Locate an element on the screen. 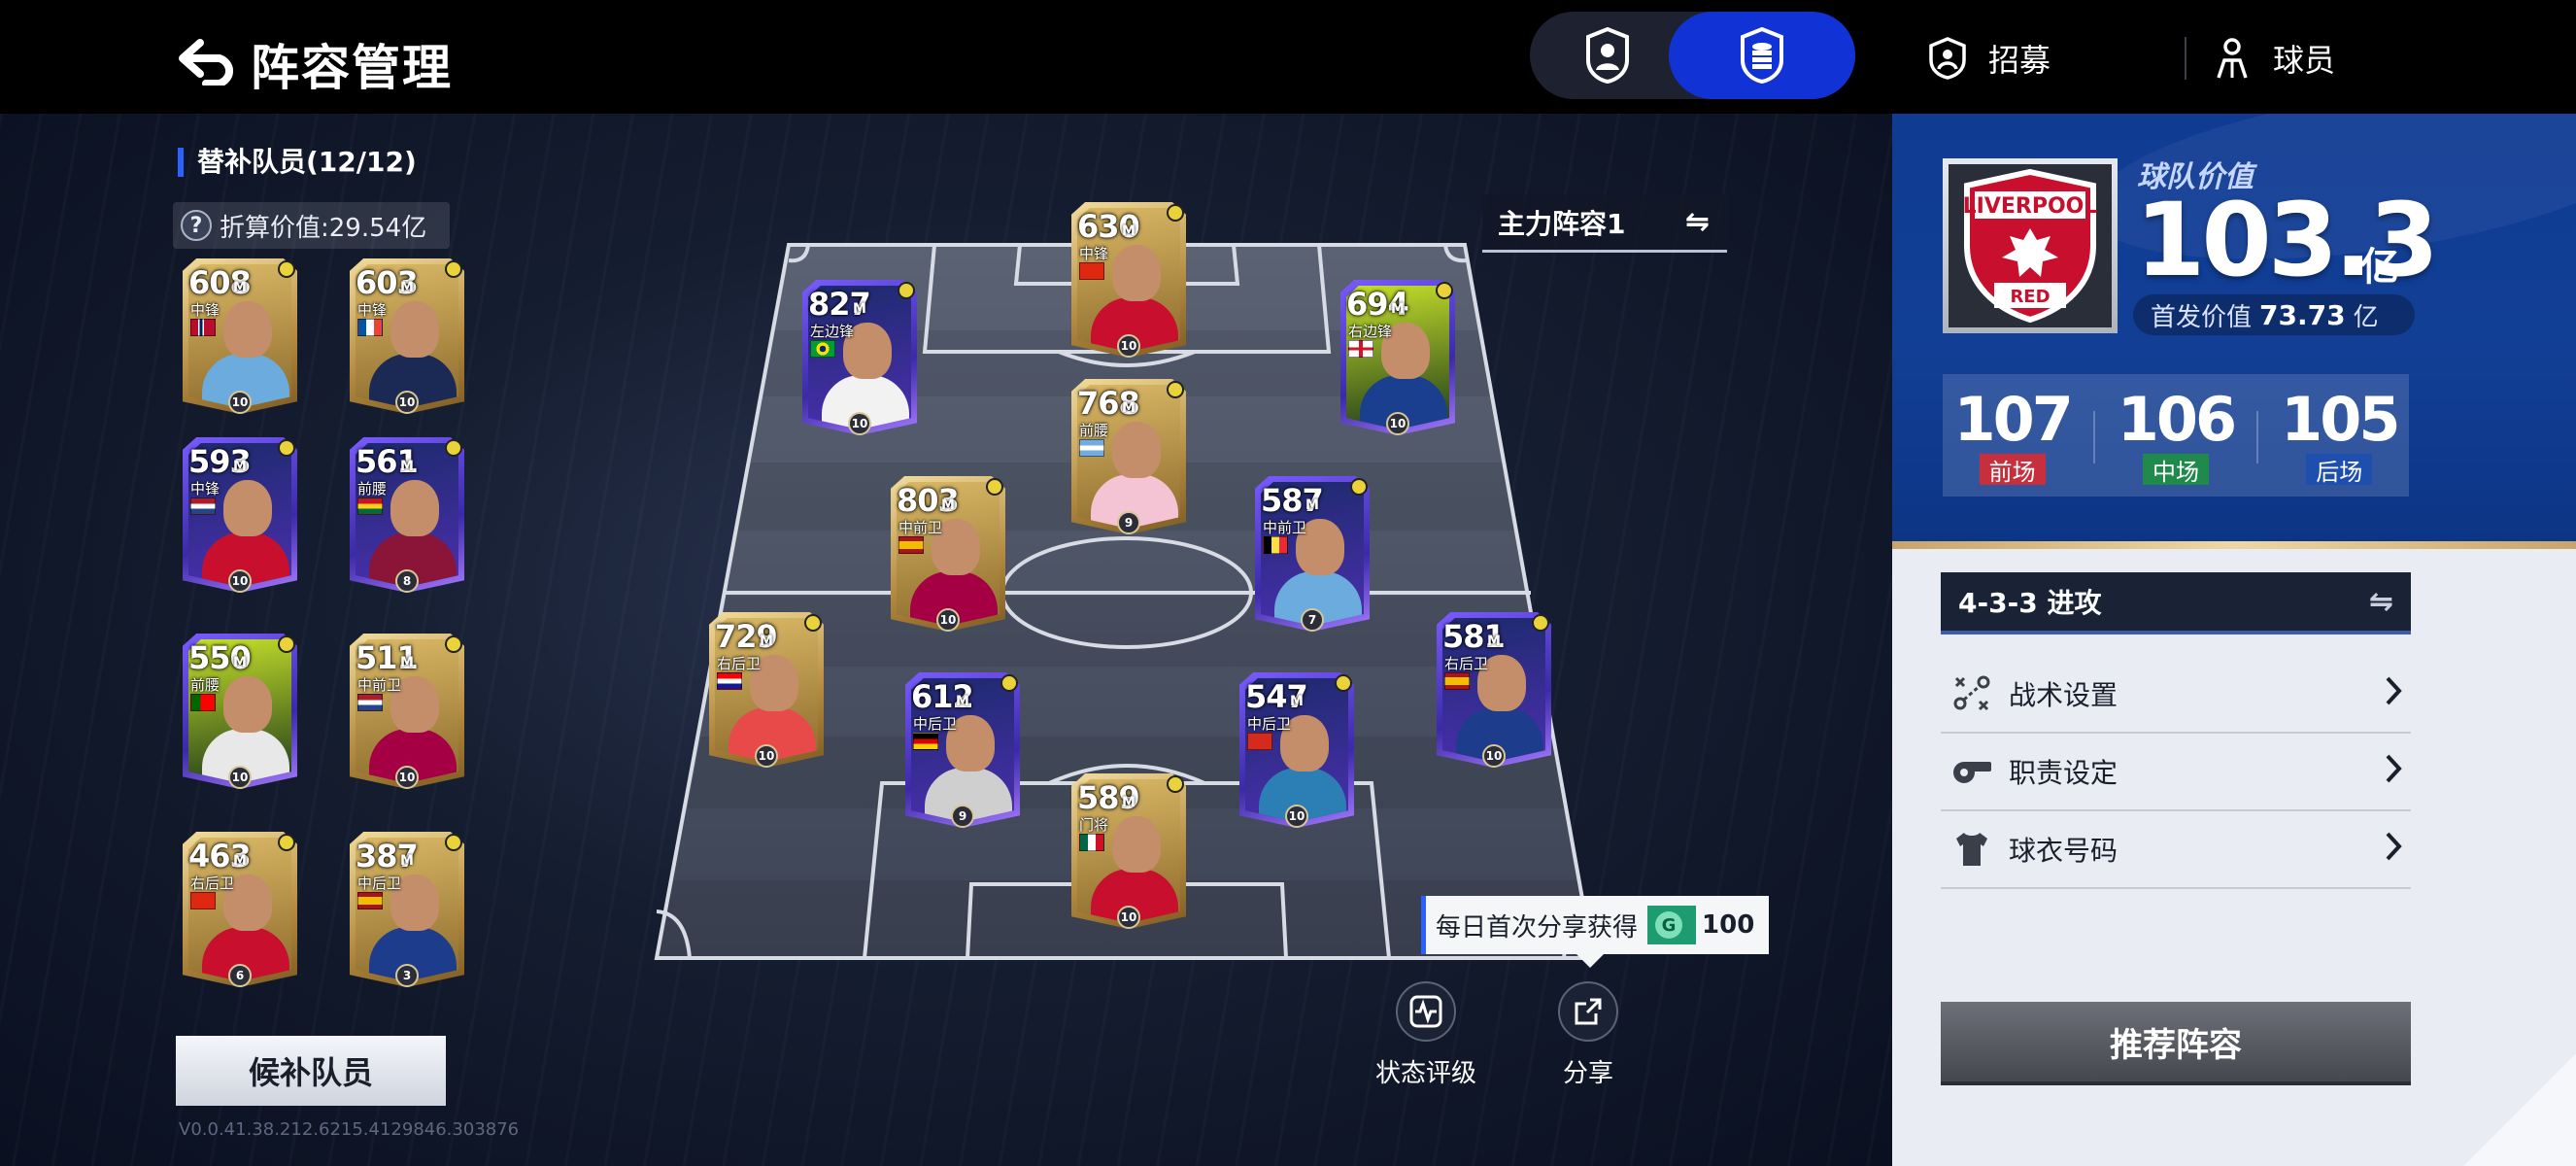 This screenshot has height=1166, width=2576. players-button: 球员 is located at coordinates (2274, 58).